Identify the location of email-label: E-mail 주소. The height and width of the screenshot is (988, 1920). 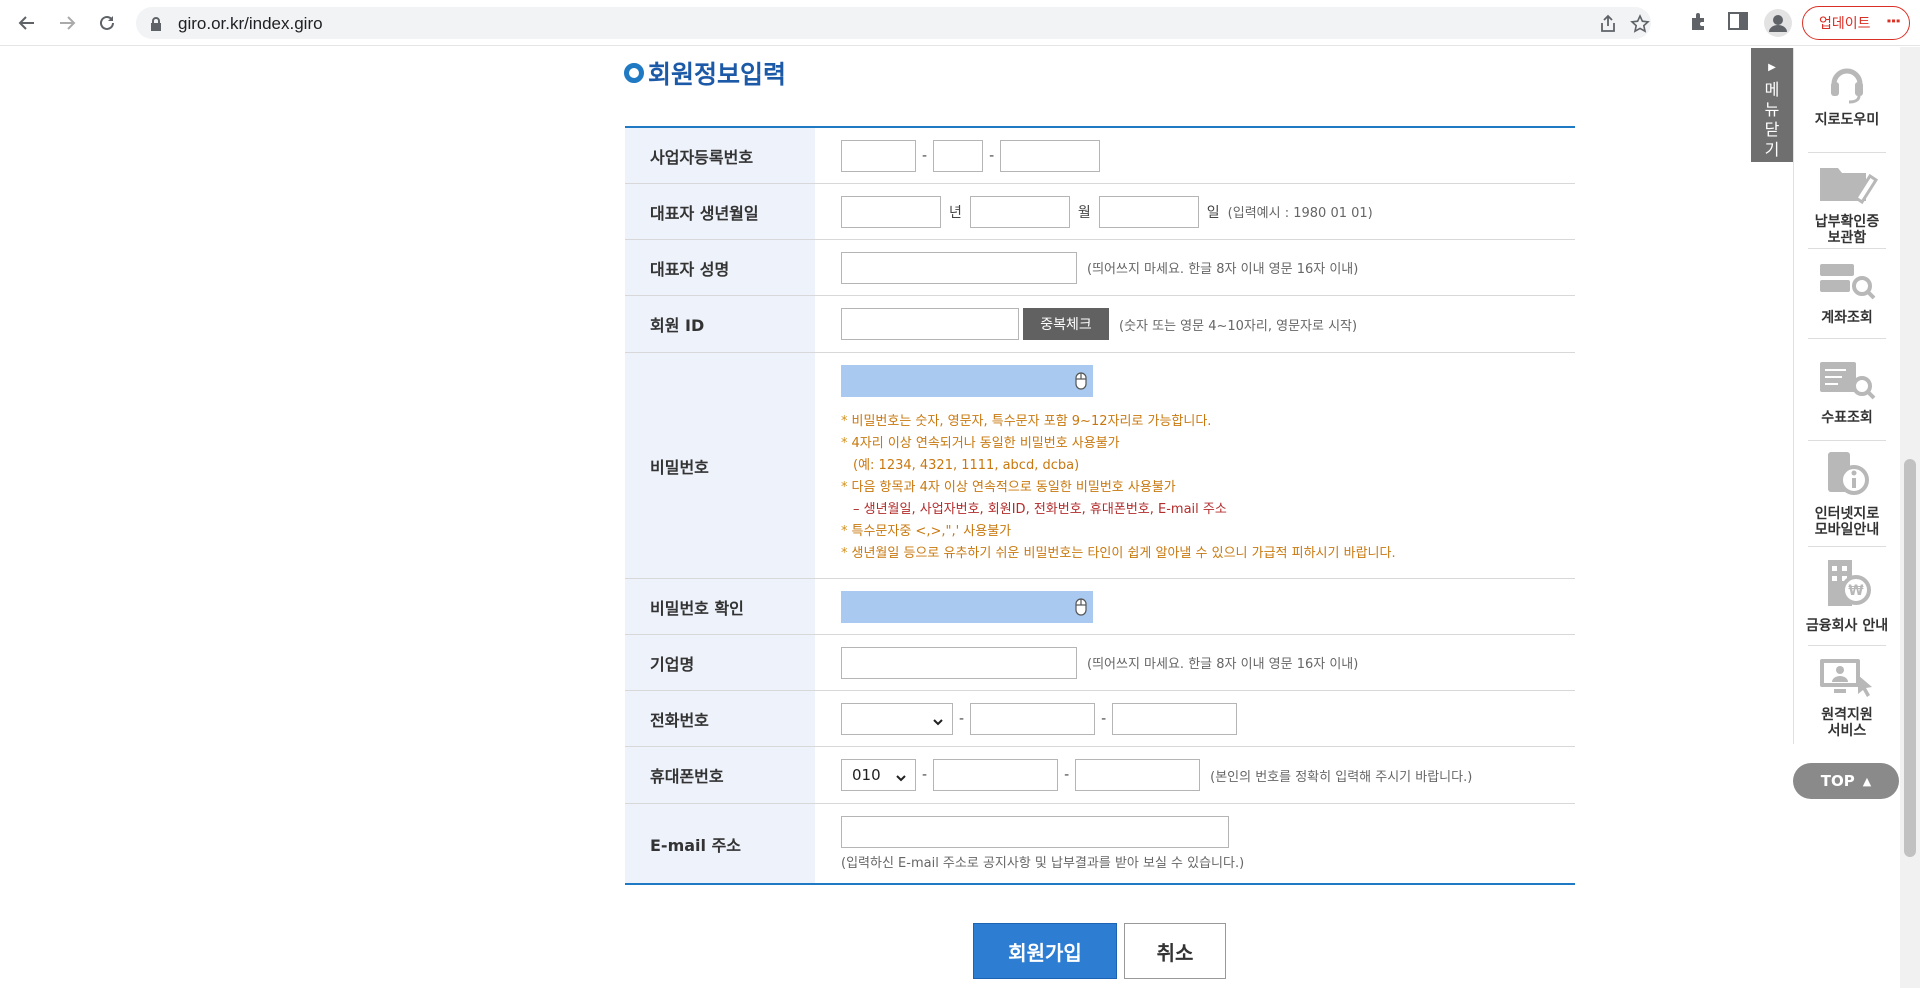
(720, 843).